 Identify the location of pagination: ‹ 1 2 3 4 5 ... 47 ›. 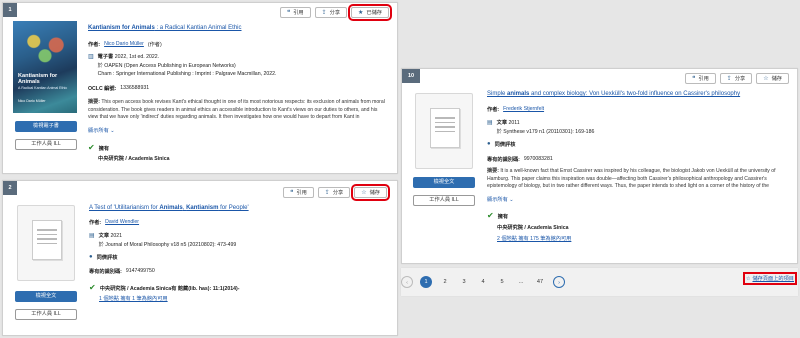
(483, 282).